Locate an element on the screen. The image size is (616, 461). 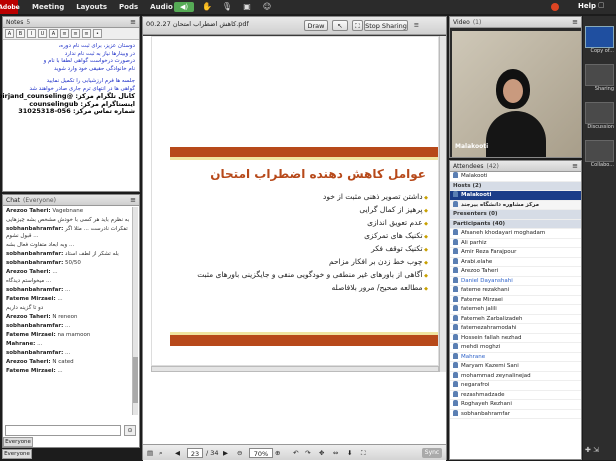
layout-sharing: Sharing is located at coordinates (599, 79).